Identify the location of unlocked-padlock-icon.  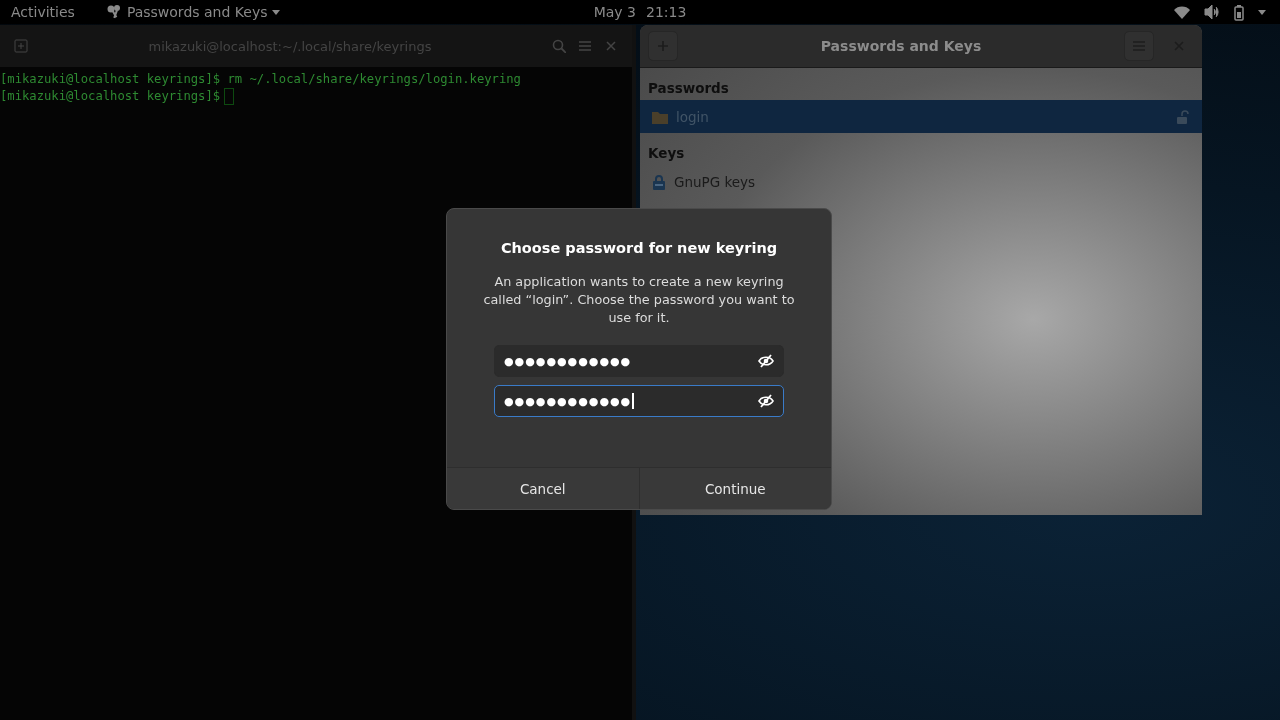
(1183, 116).